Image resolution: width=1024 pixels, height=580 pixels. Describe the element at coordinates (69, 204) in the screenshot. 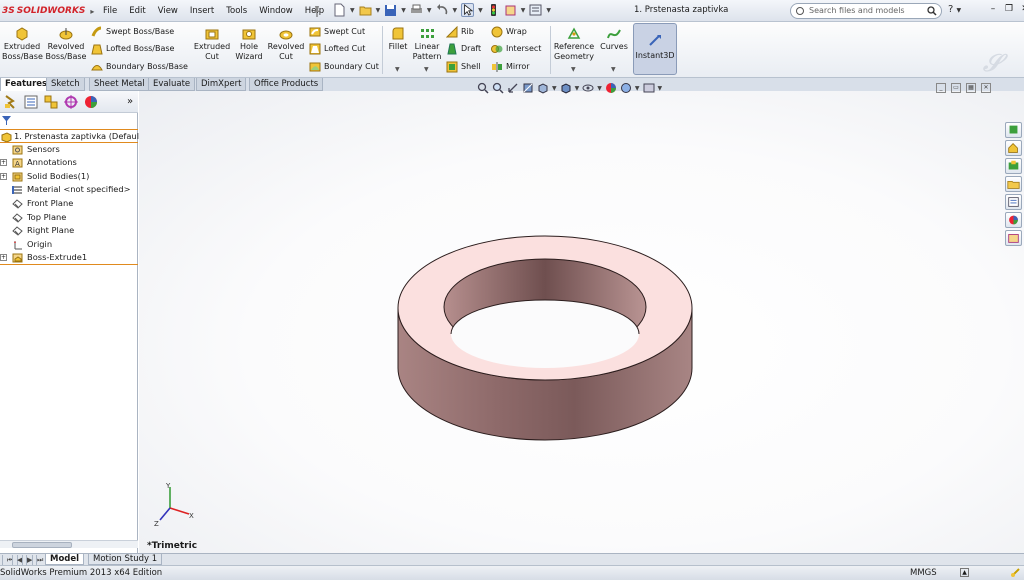

I see `tree-item-front-plane: Front Plane` at that location.